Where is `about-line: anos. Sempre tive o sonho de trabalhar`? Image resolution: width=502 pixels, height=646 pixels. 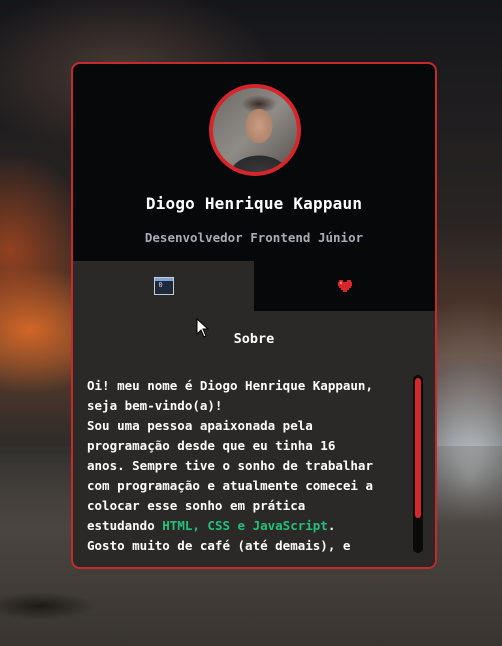 about-line: anos. Sempre tive o sonho de trabalhar is located at coordinates (230, 465).